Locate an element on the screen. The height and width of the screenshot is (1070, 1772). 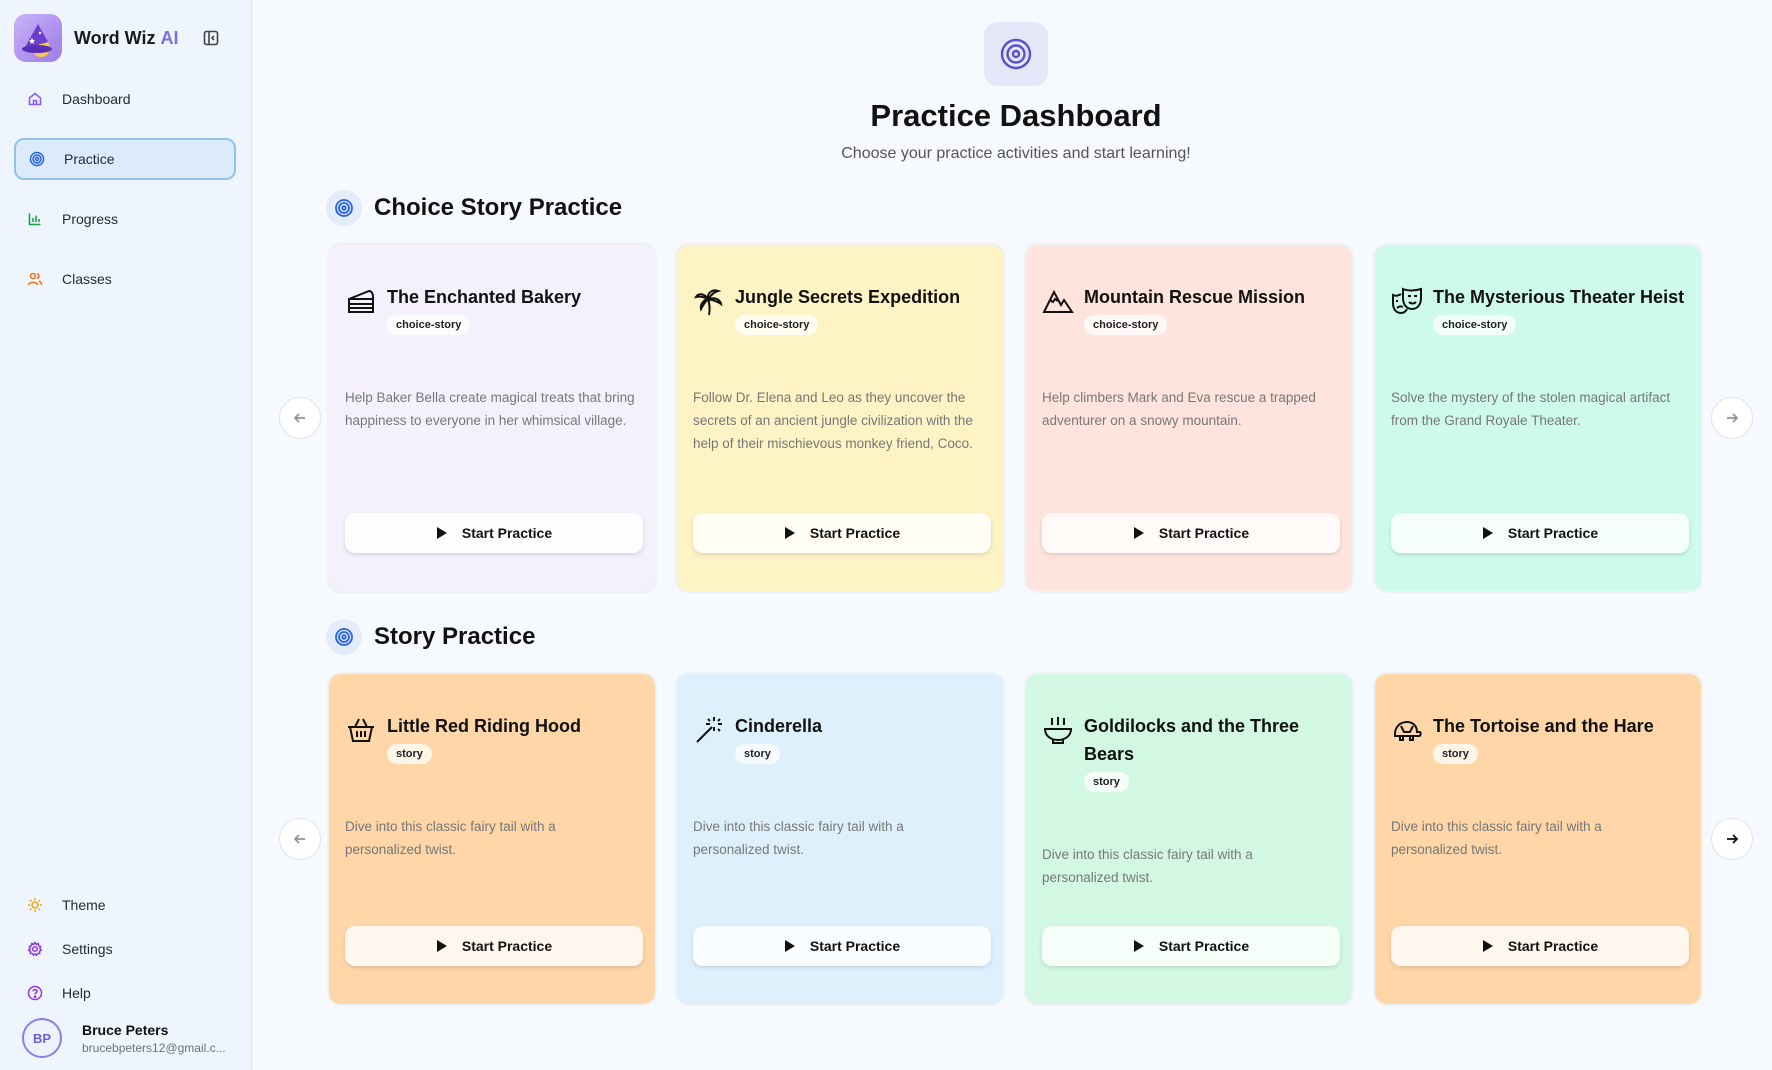
wizard-hat-logo-icon is located at coordinates (38, 38).